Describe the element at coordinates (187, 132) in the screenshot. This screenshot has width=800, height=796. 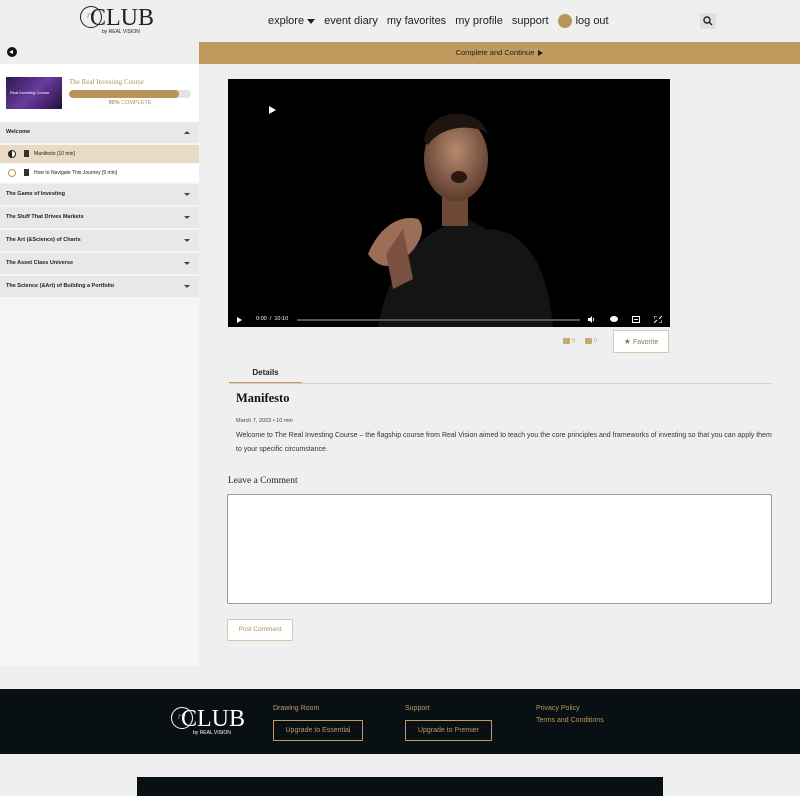
I see `chevron-up-icon` at that location.